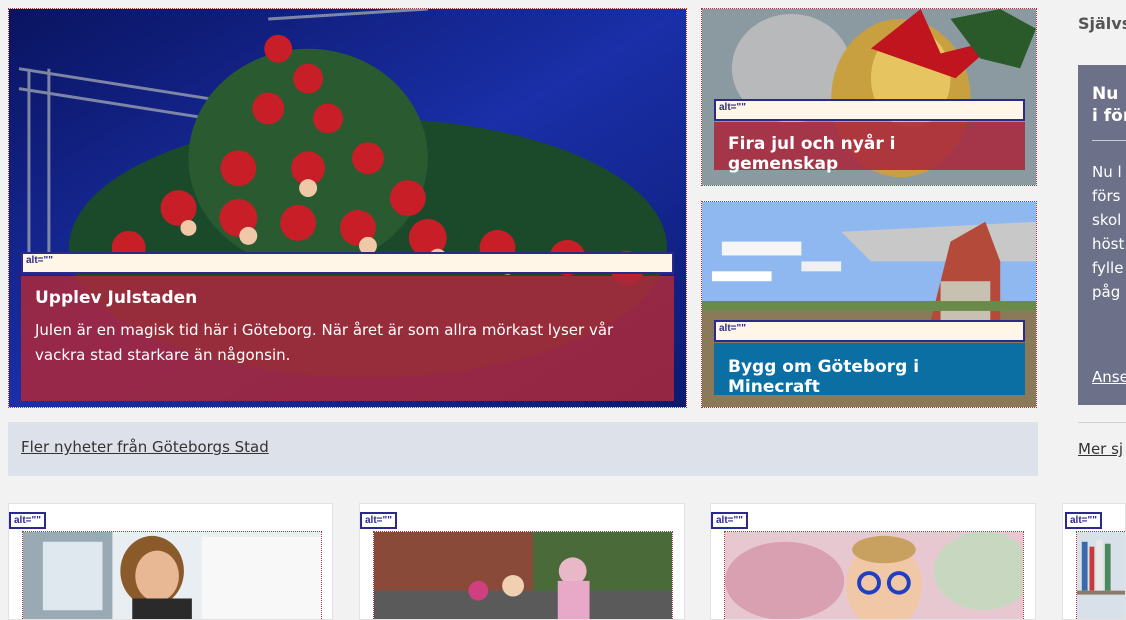  Describe the element at coordinates (869, 304) in the screenshot. I see `featured-minecraft: alt="" Bygg om Göteborg i Minecraft` at that location.